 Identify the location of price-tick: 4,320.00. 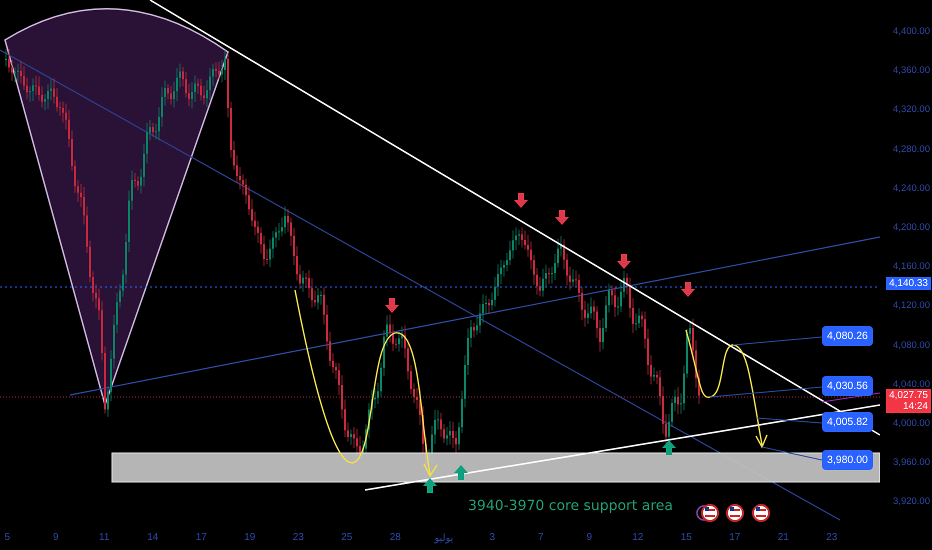
(911, 110).